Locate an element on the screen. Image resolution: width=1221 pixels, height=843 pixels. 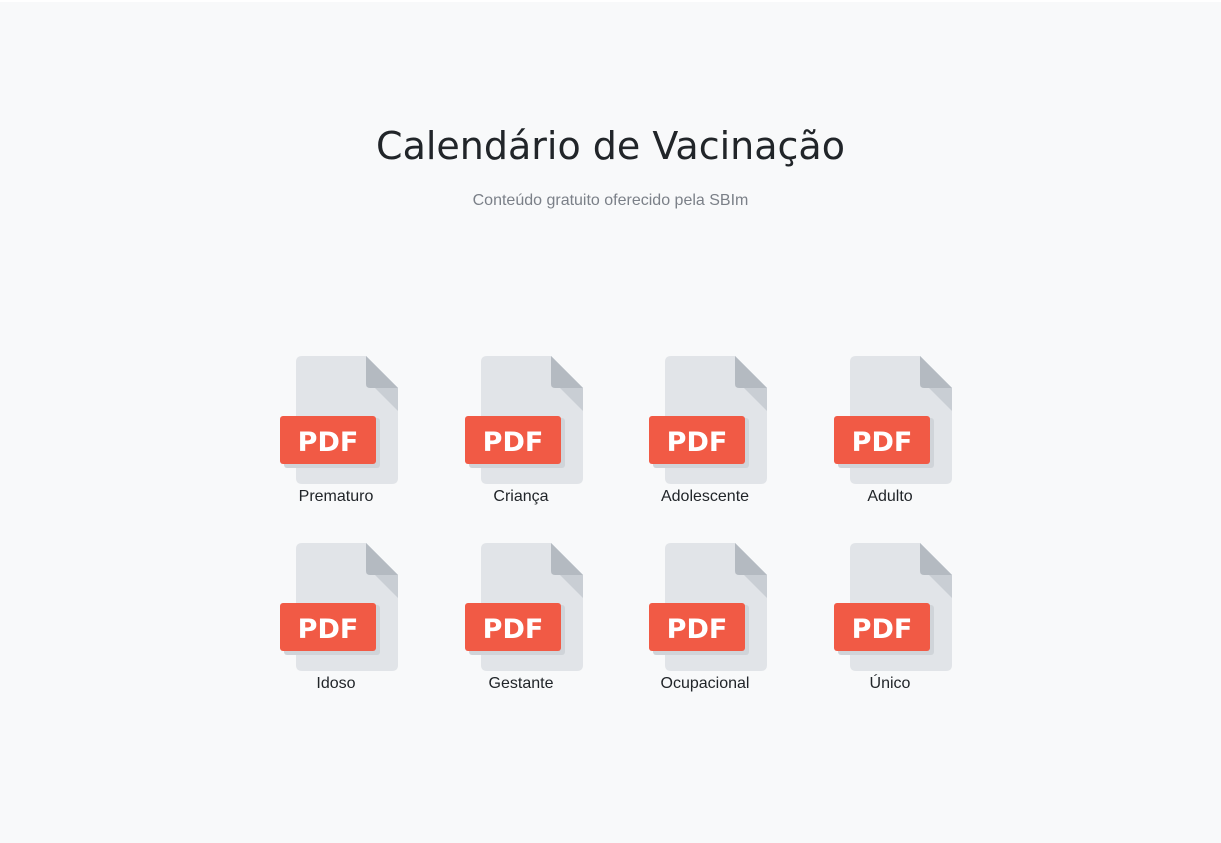
document-link-ocupacional: PDF Ocupacional is located at coordinates (707, 623).